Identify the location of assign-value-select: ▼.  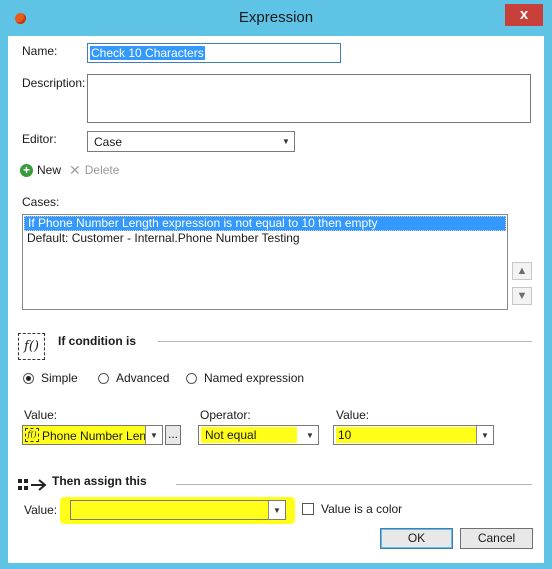
(178, 510).